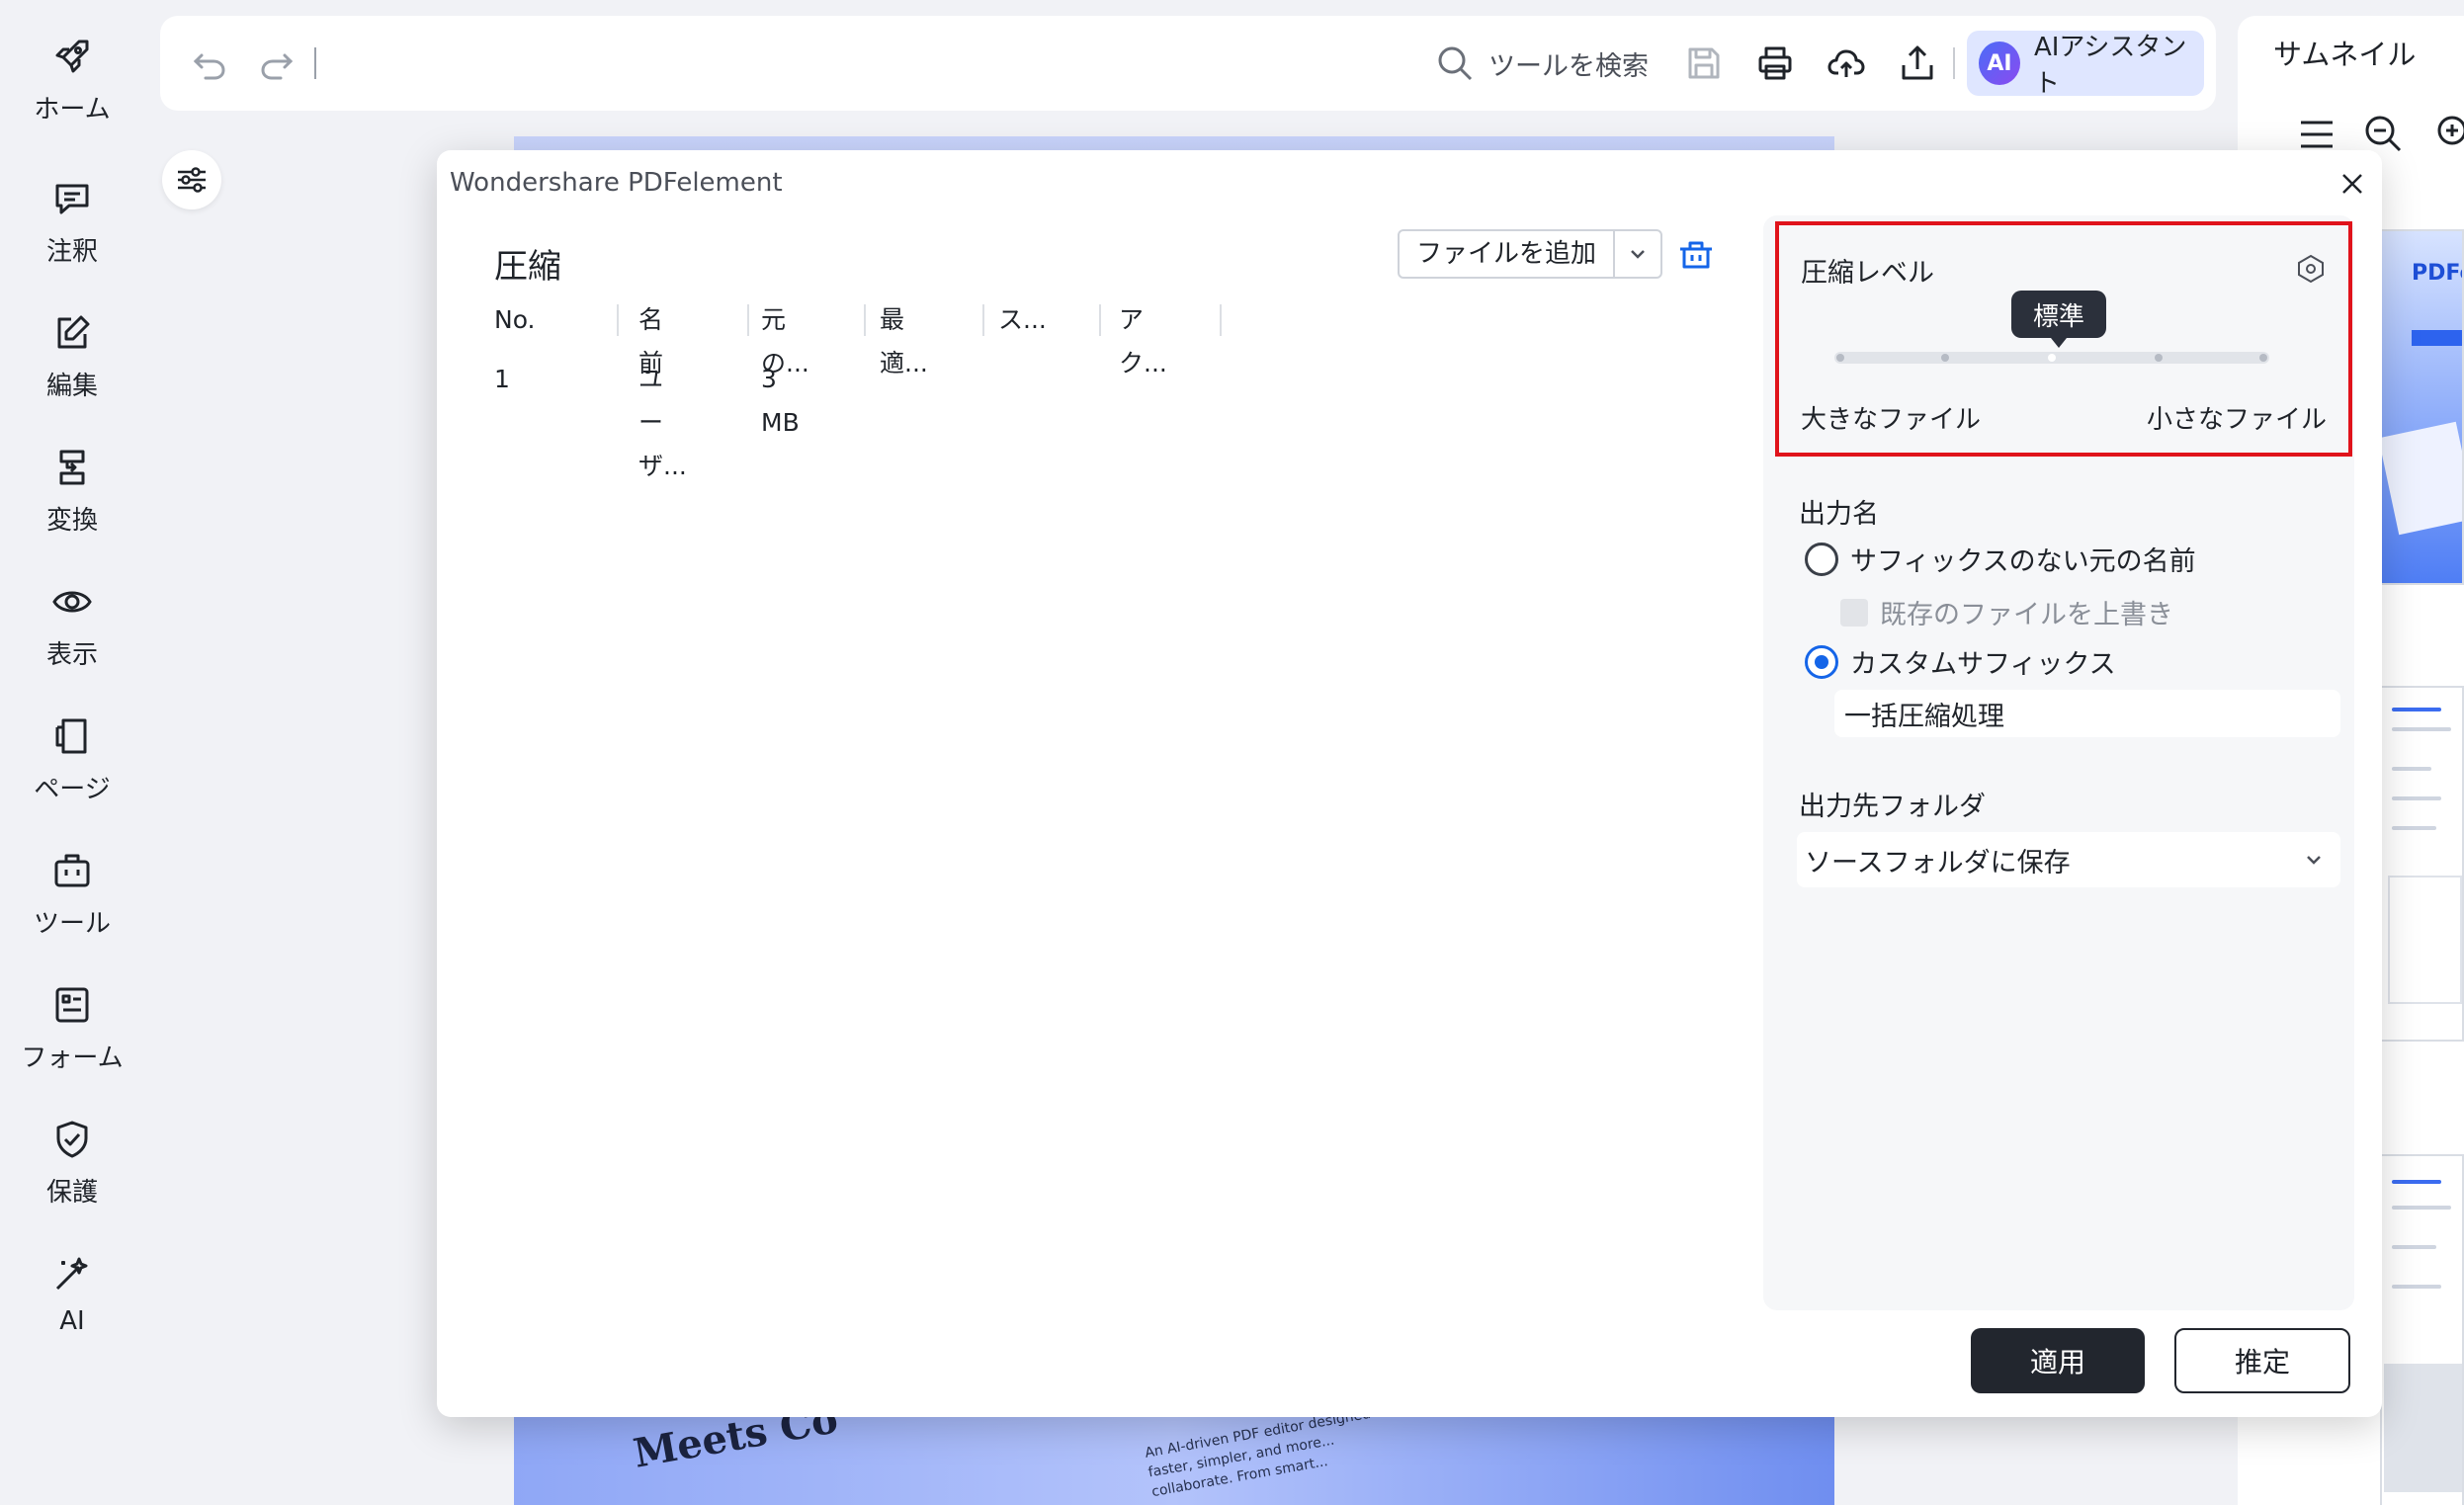 This screenshot has width=2464, height=1505. Describe the element at coordinates (72, 789) in the screenshot. I see `nav-label: ページ` at that location.